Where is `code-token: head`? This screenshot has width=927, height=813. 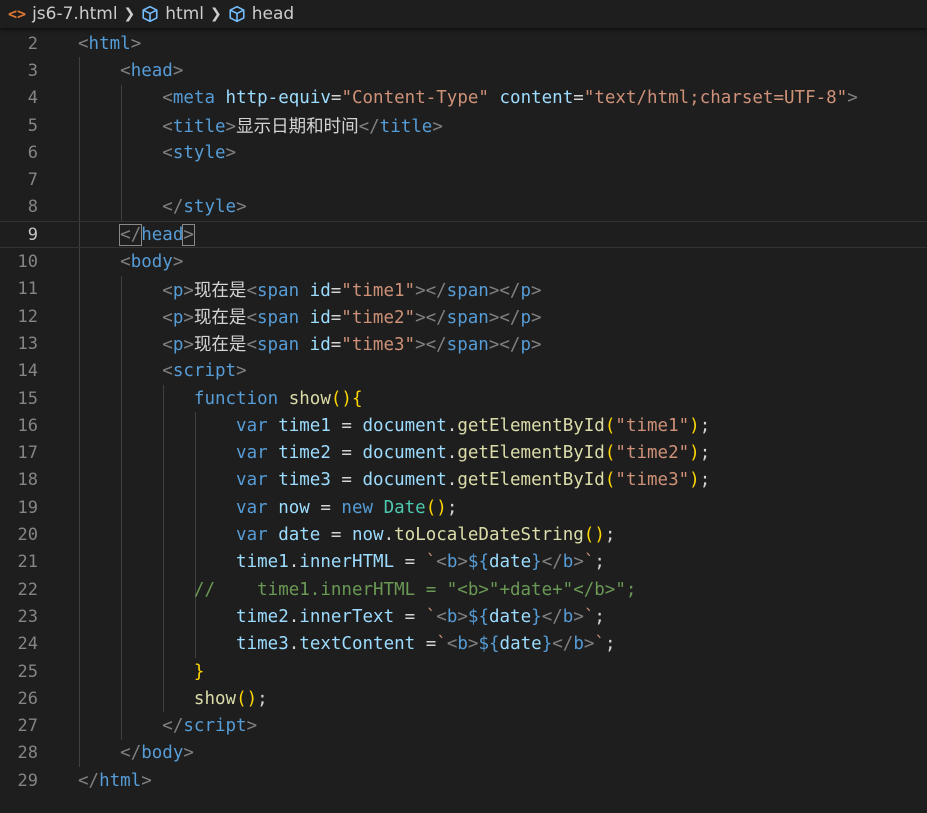
code-token: head is located at coordinates (162, 234).